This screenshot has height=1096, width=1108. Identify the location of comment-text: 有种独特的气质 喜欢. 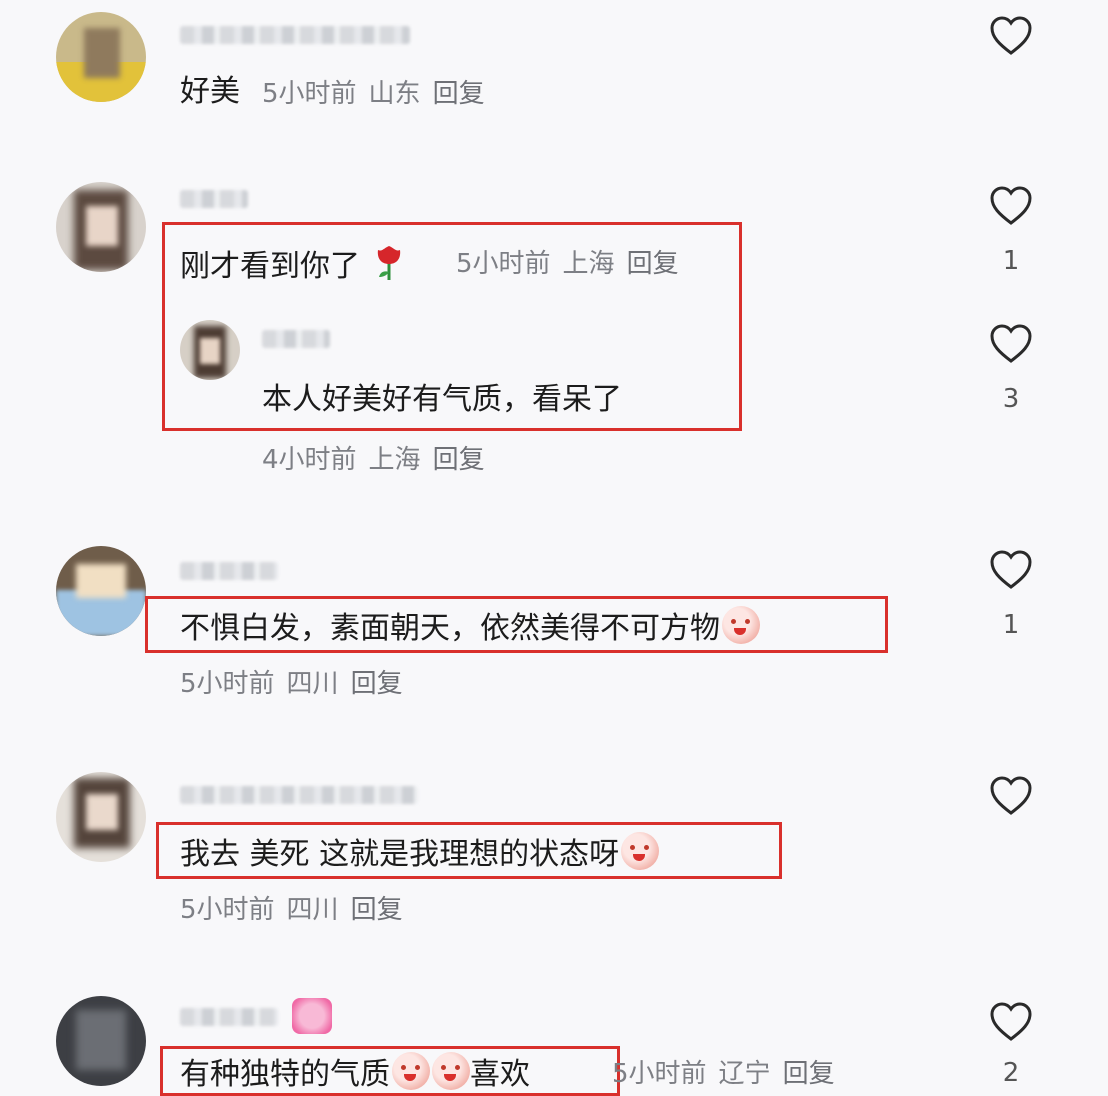
(355, 1072).